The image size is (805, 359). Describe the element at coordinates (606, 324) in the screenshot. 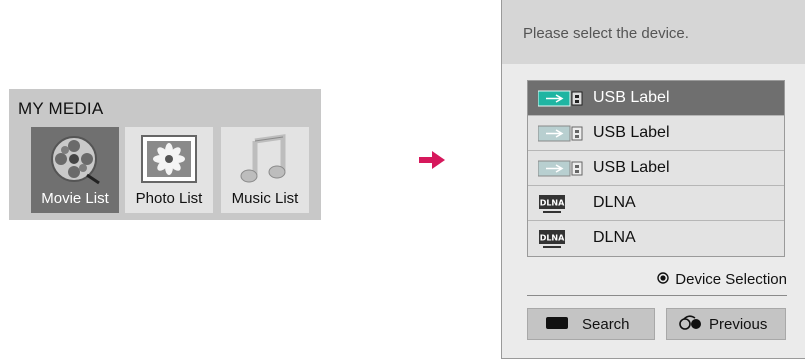

I see `search-button-label: Search` at that location.